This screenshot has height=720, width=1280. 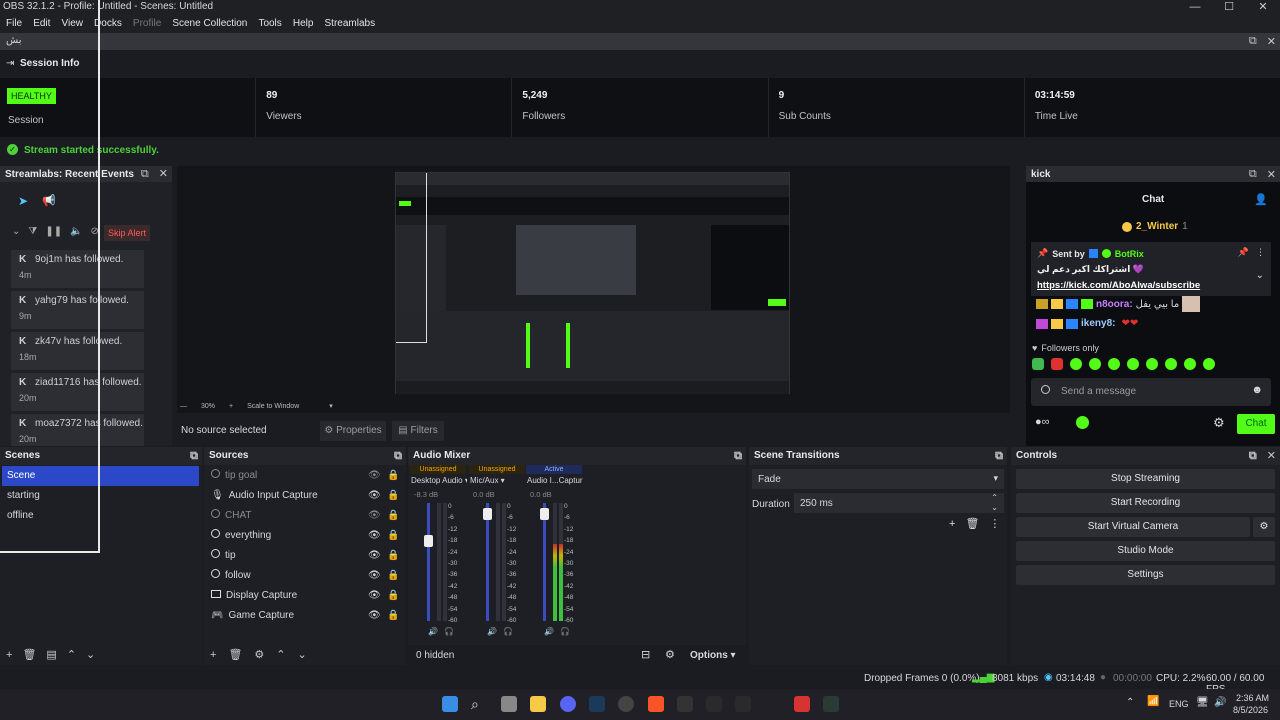 I want to click on filters-button: ▤ Filters, so click(x=418, y=431).